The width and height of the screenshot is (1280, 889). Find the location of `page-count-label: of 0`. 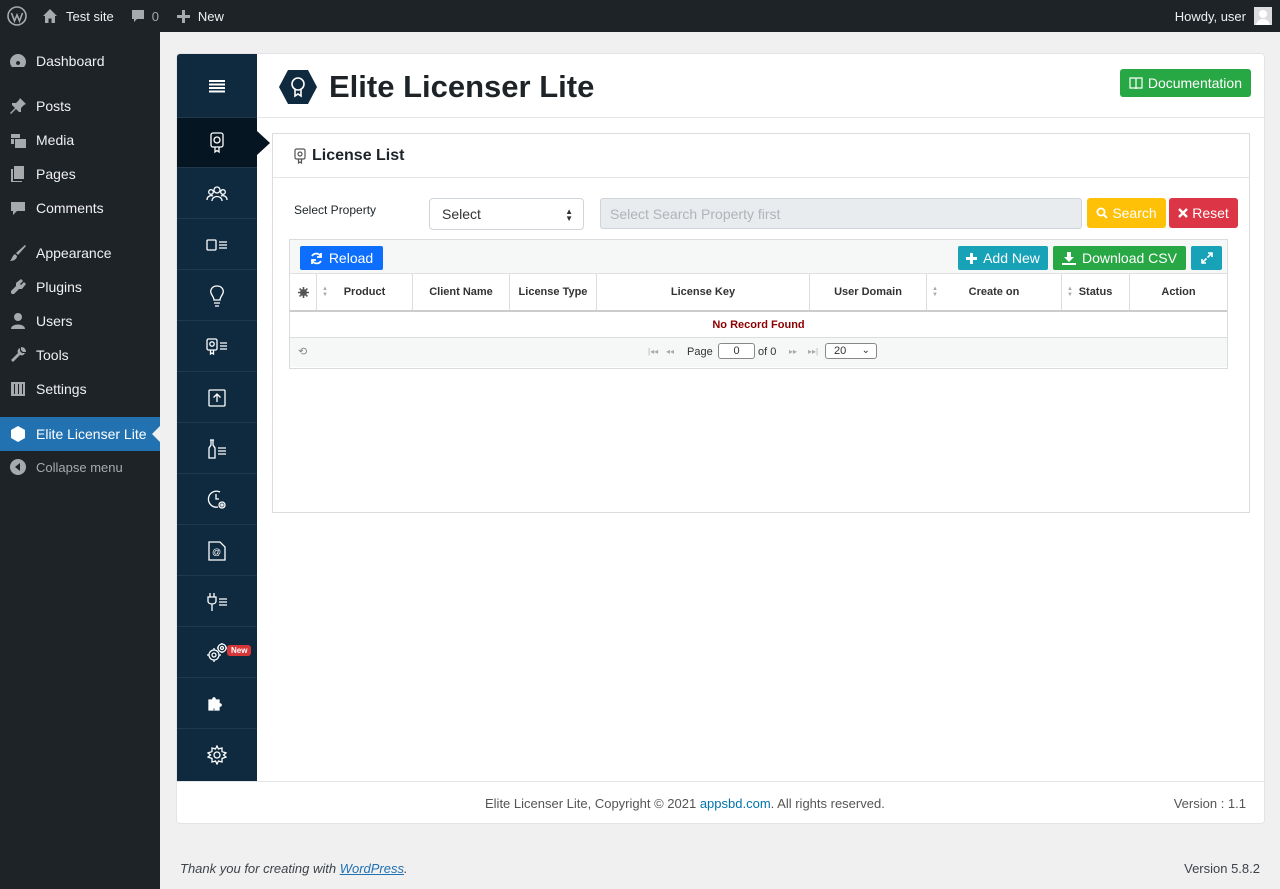

page-count-label: of 0 is located at coordinates (767, 352).